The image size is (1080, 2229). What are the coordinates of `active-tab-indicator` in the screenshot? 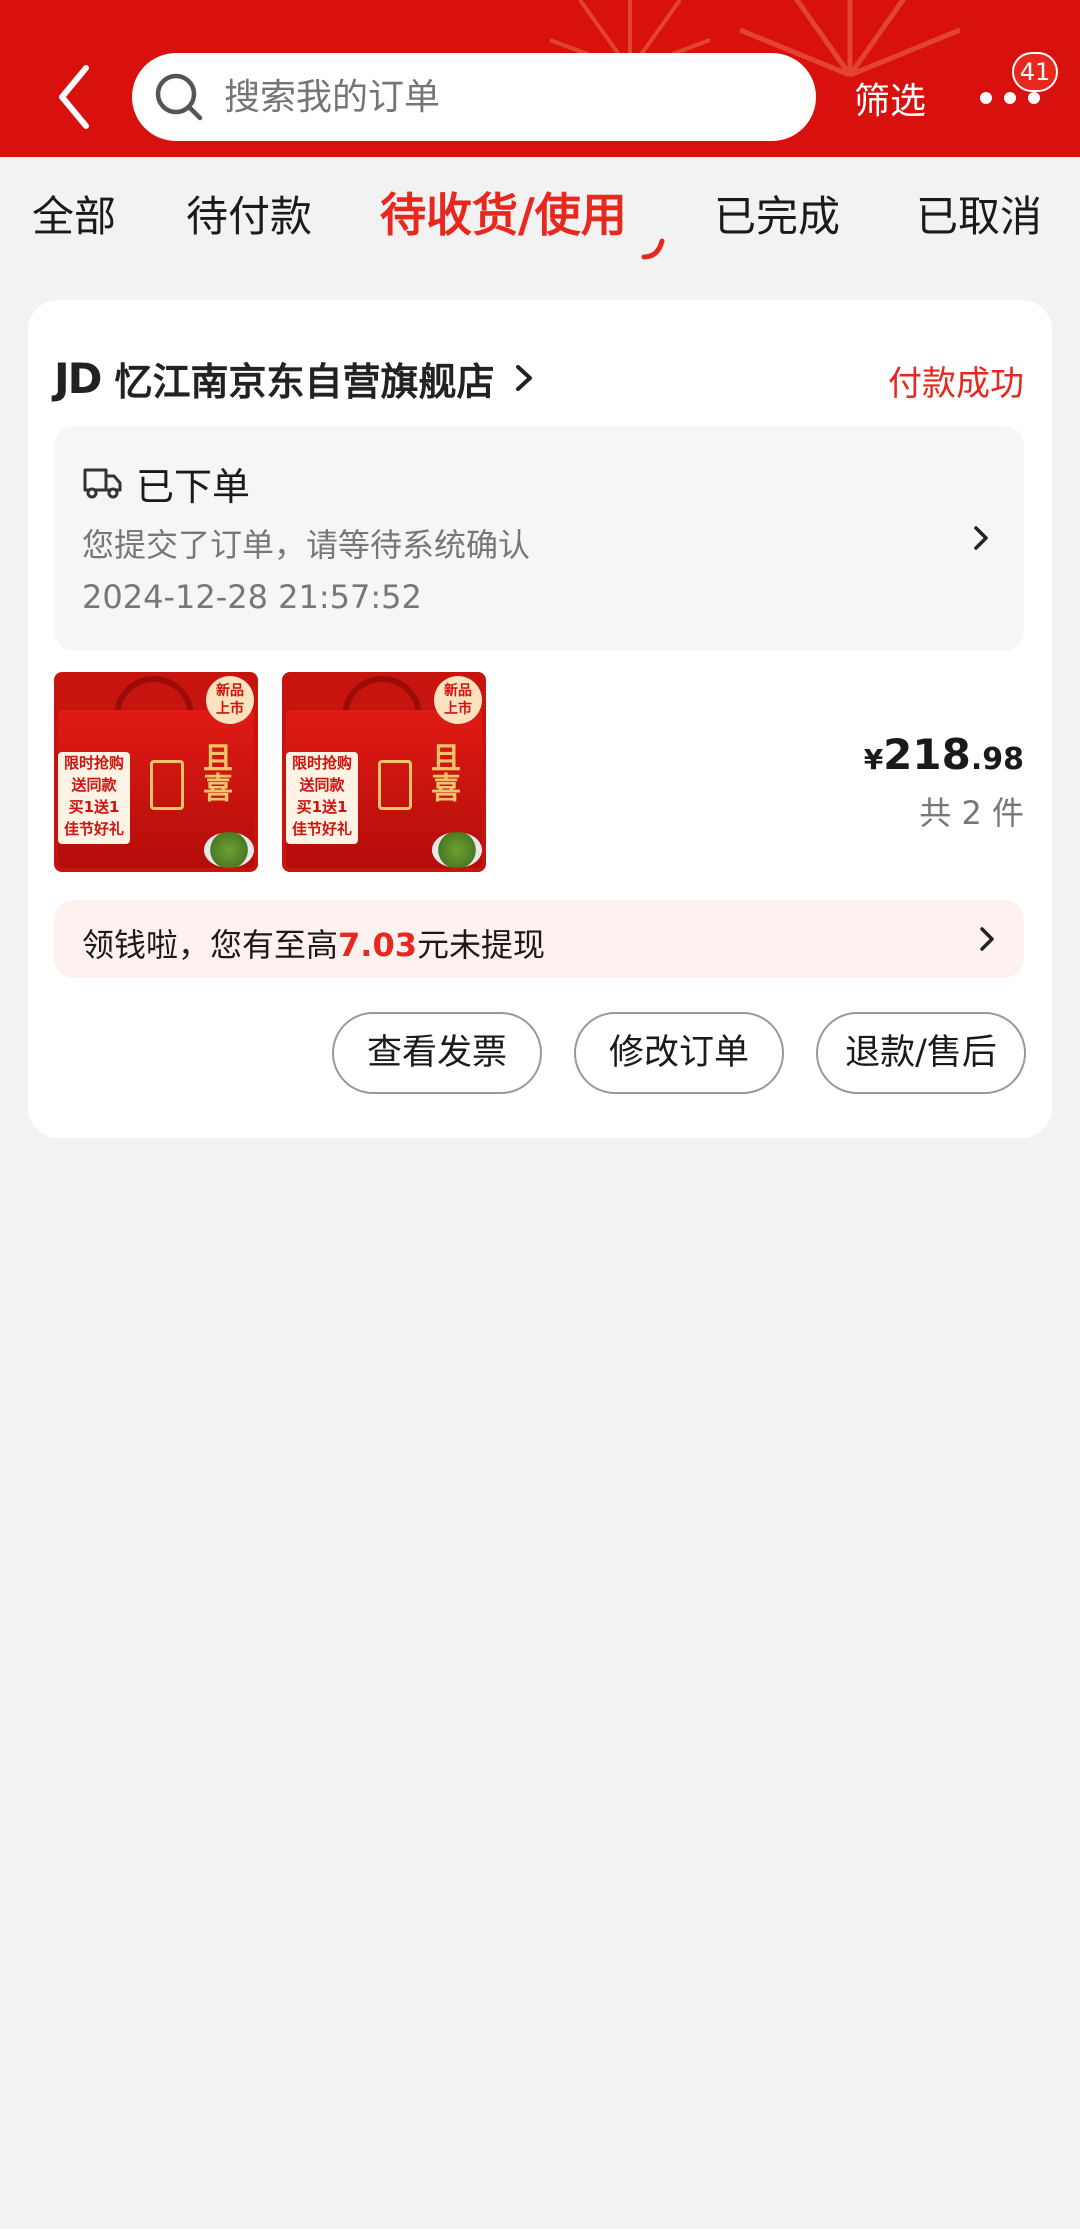 It's located at (653, 249).